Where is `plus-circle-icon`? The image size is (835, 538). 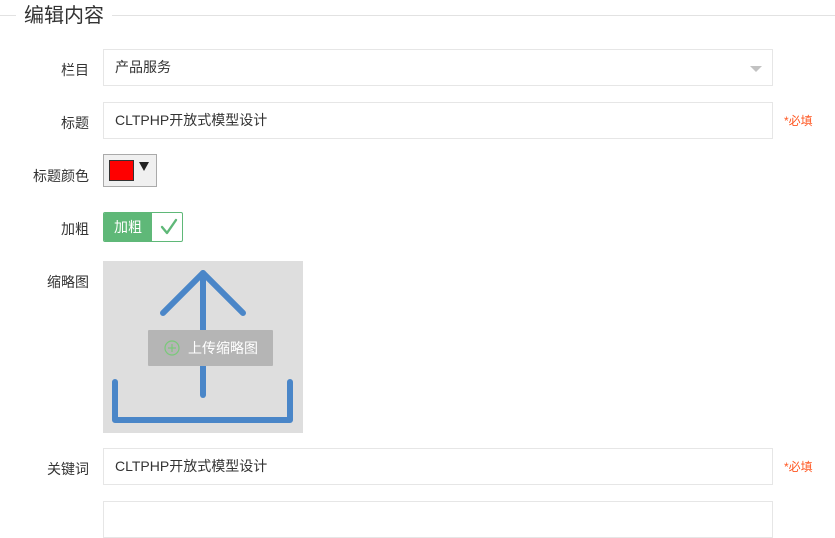 plus-circle-icon is located at coordinates (172, 348).